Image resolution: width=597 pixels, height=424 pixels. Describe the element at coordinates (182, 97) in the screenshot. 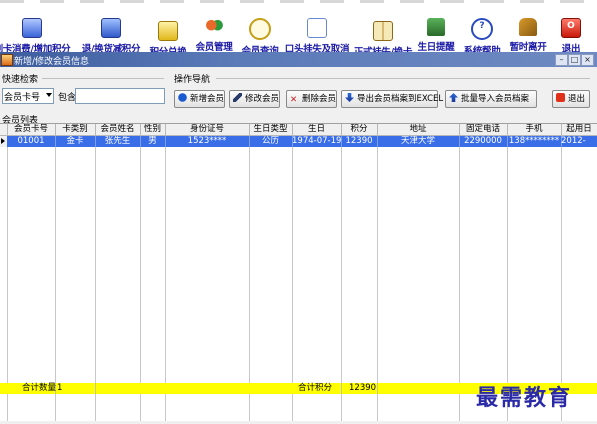

I see `plus-icon` at that location.